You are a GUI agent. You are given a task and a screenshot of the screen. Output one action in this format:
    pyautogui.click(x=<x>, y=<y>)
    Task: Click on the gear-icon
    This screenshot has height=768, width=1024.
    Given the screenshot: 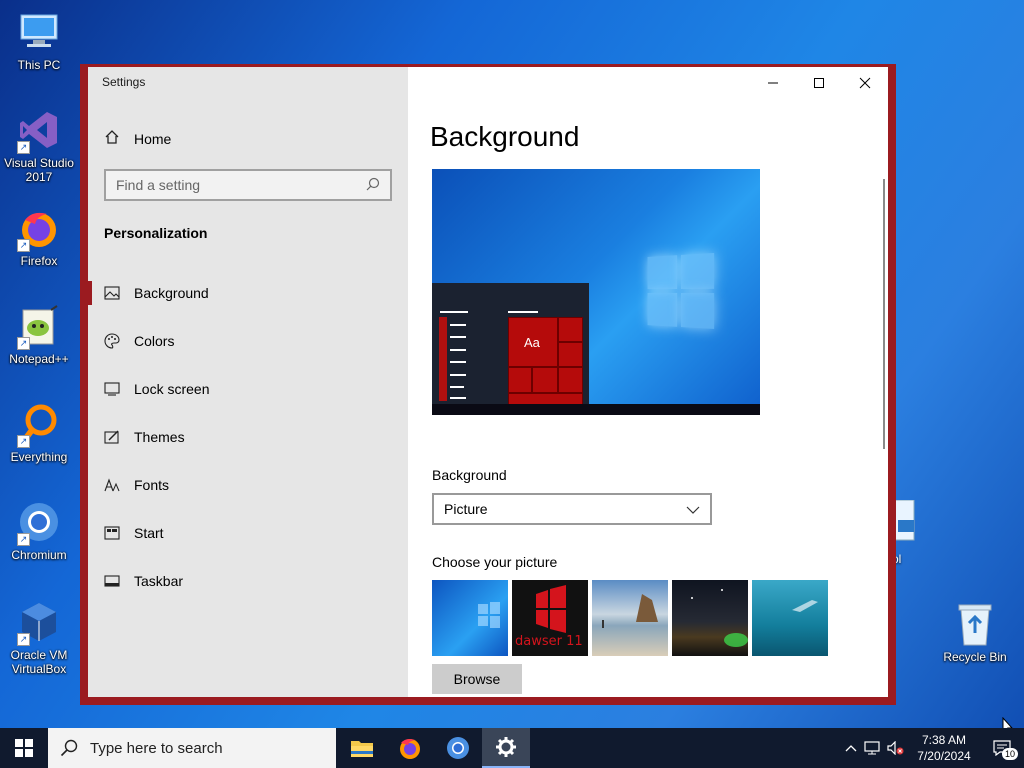 What is the action you would take?
    pyautogui.click(x=506, y=747)
    